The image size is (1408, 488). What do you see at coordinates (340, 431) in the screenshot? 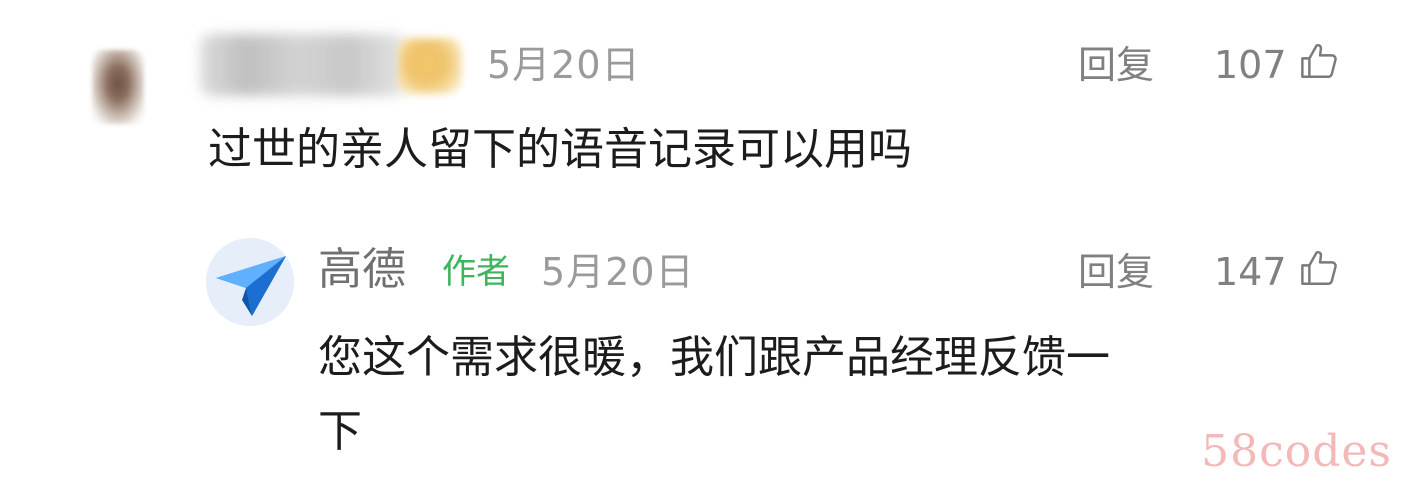
I see `reply-content-line-2: 下` at bounding box center [340, 431].